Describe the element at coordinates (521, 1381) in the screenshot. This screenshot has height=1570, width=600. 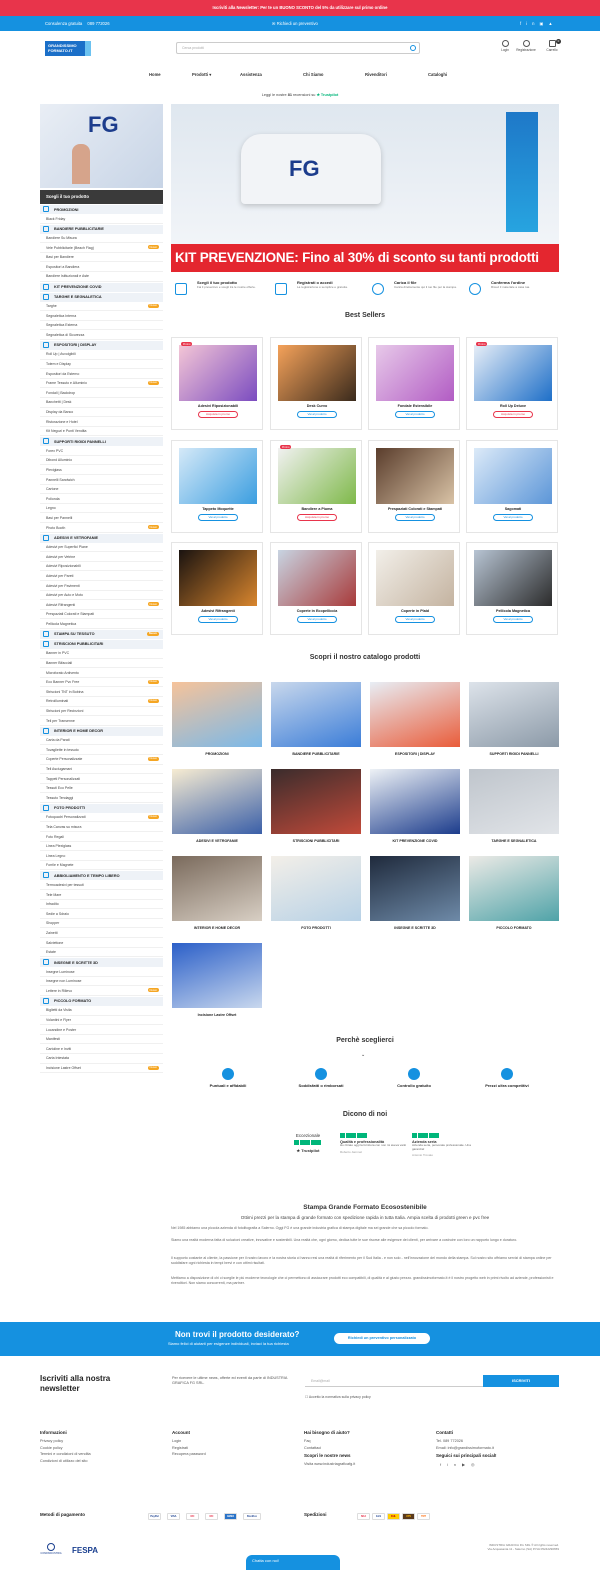
I see `newsletter-subscribe-button: ISCRIVITI` at that location.